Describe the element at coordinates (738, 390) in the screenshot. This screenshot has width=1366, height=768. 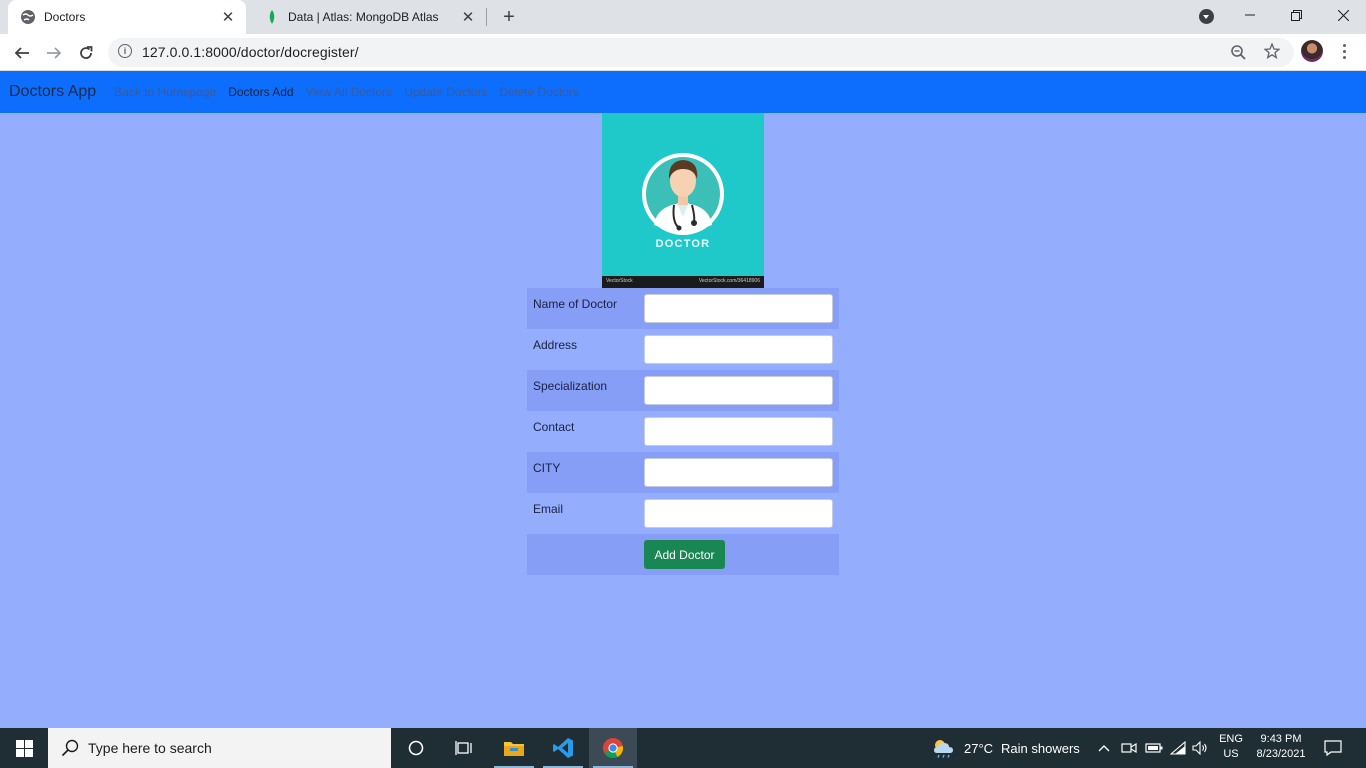
I see `specialization-input` at that location.